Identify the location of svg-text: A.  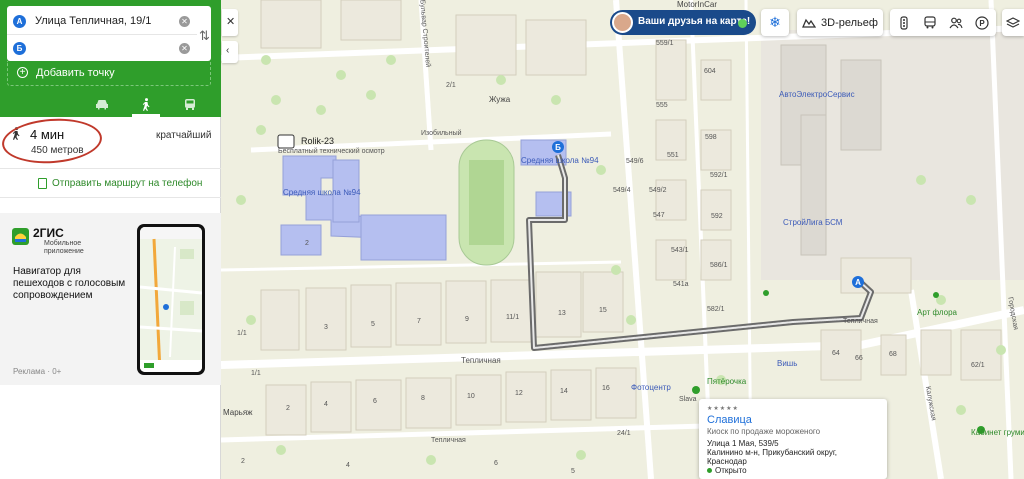
(858, 282).